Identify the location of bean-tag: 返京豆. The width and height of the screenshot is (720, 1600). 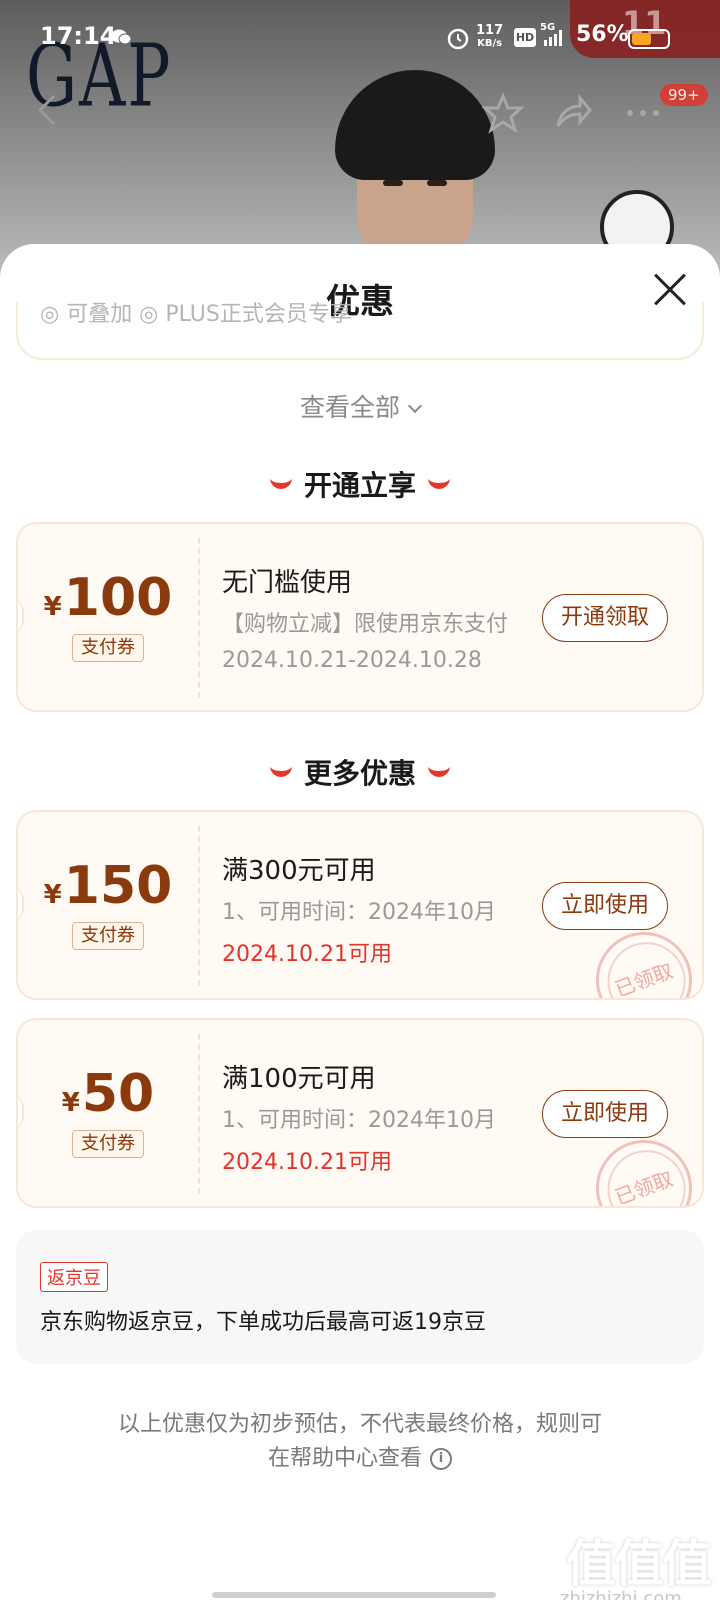
(74, 1277).